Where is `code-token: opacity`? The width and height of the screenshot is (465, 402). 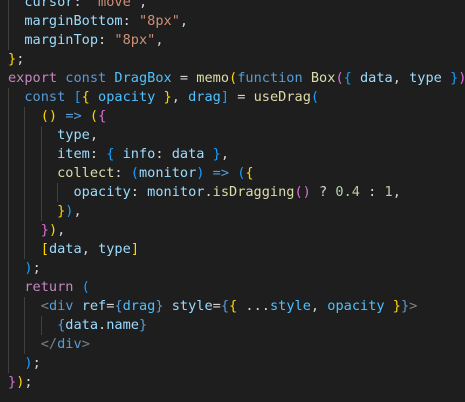 code-token: opacity is located at coordinates (127, 97).